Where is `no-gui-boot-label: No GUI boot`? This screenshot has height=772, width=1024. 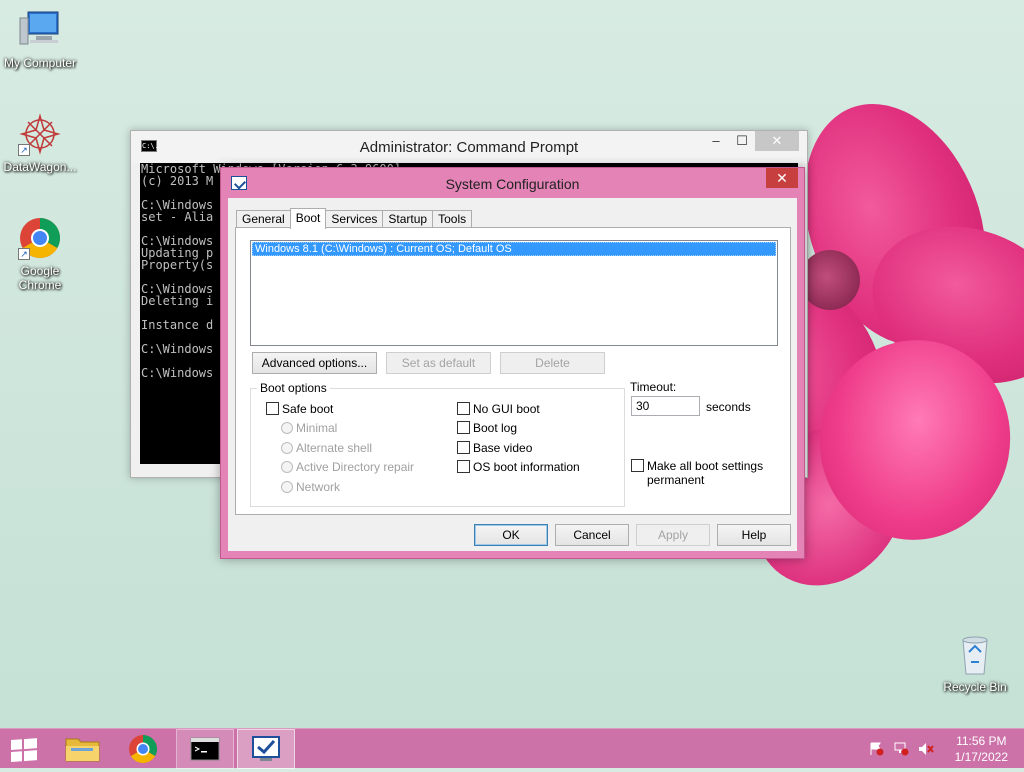
no-gui-boot-label: No GUI boot is located at coordinates (506, 409).